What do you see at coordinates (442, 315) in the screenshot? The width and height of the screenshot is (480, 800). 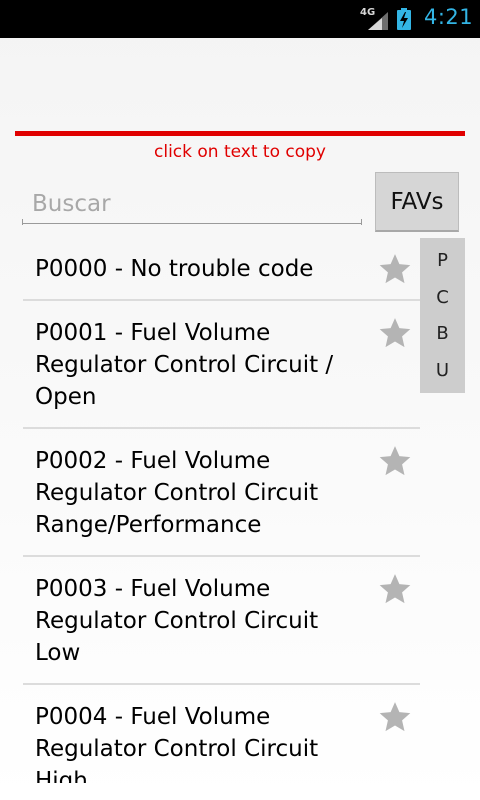 I see `category-index: PCBU` at bounding box center [442, 315].